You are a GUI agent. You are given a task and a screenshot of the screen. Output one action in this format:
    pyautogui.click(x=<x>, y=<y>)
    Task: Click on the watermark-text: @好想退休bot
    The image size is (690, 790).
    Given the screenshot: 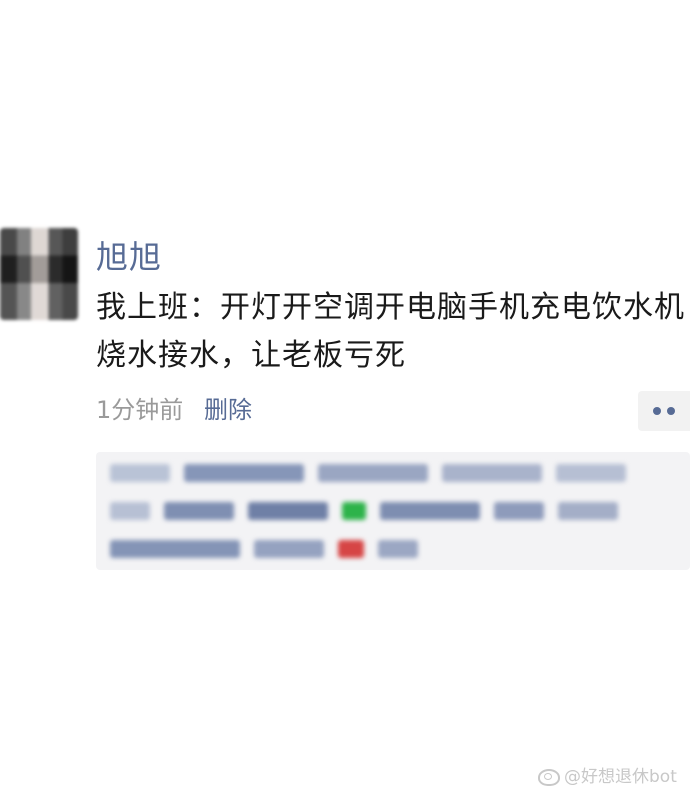 What is the action you would take?
    pyautogui.click(x=620, y=777)
    